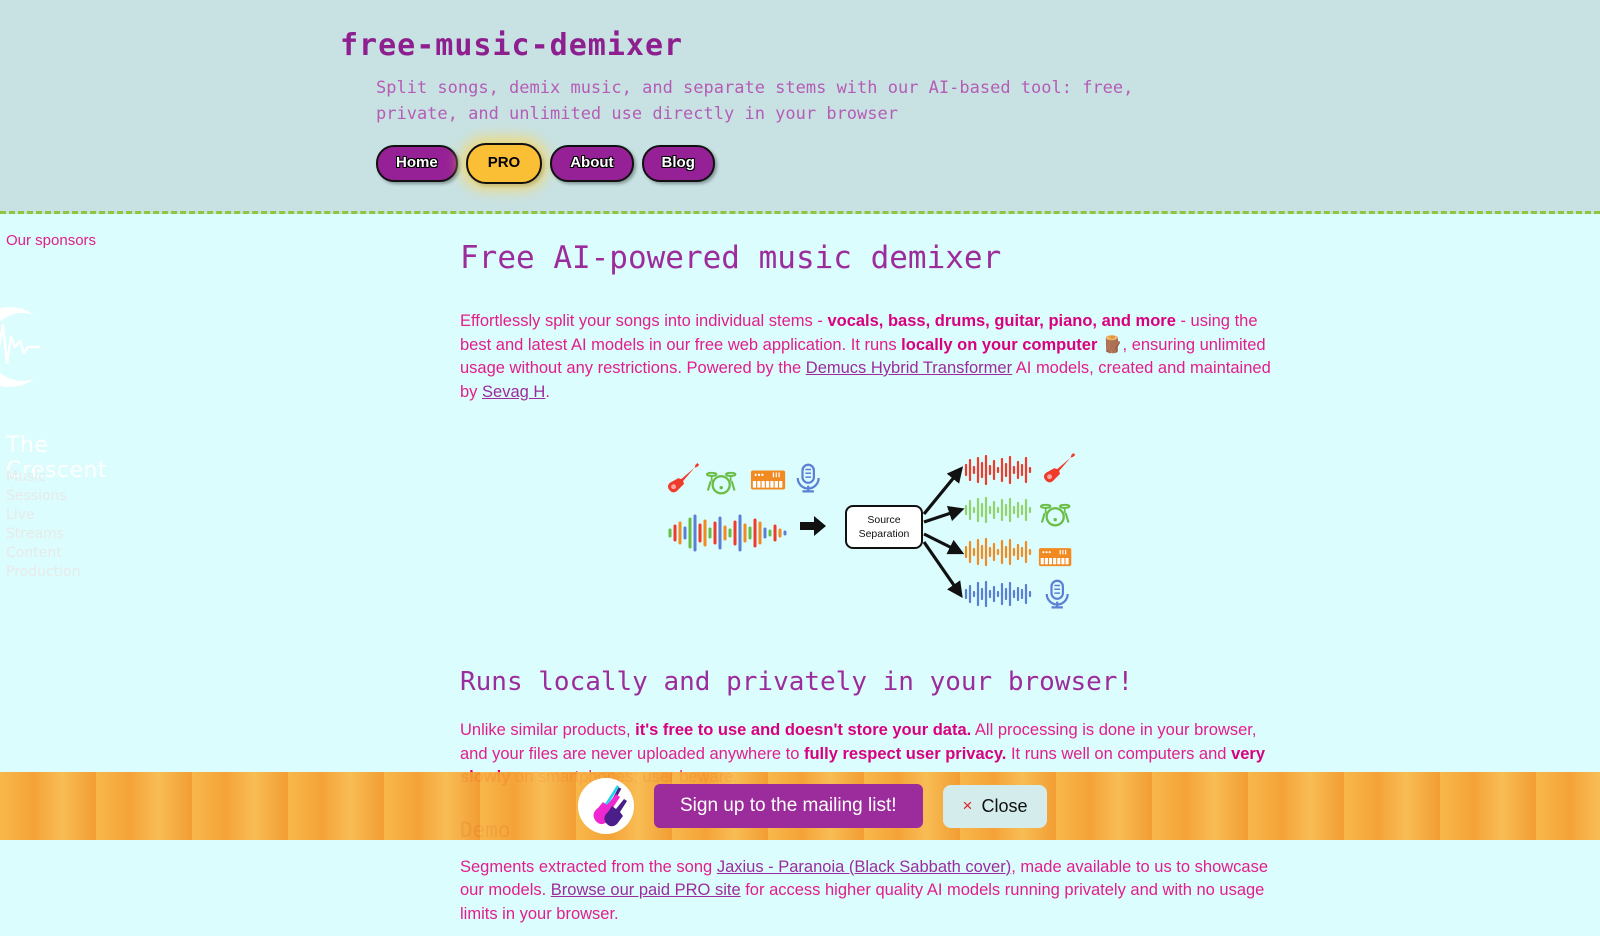 The height and width of the screenshot is (936, 1600). Describe the element at coordinates (1059, 467) in the screenshot. I see `output-instrument-guitar` at that location.